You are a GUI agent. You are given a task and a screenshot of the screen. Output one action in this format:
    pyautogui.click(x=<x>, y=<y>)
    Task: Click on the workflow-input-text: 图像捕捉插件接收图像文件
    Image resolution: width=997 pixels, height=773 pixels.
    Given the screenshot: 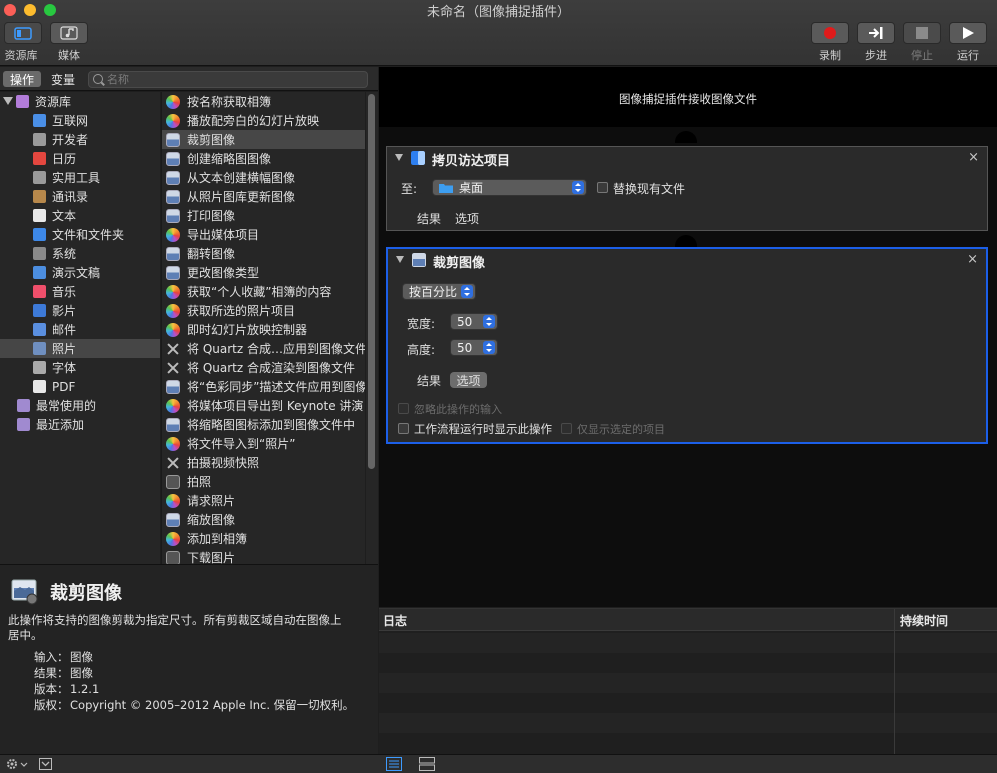 What is the action you would take?
    pyautogui.click(x=688, y=99)
    